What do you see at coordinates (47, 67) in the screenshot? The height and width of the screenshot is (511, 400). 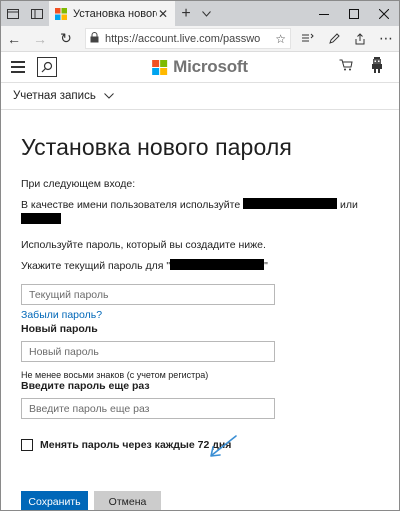 I see `search-icon` at bounding box center [47, 67].